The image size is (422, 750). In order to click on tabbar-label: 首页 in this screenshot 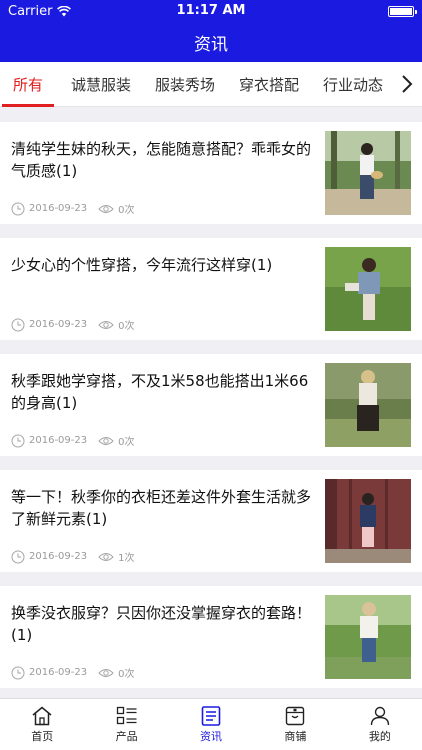, I will do `click(42, 736)`.